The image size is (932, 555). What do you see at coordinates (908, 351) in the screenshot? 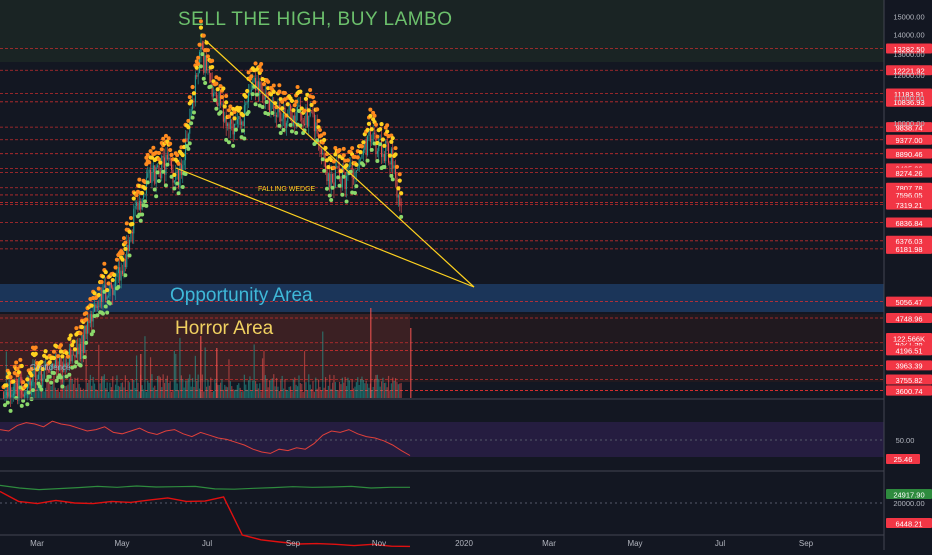
I see `price-label: 4196.51` at bounding box center [908, 351].